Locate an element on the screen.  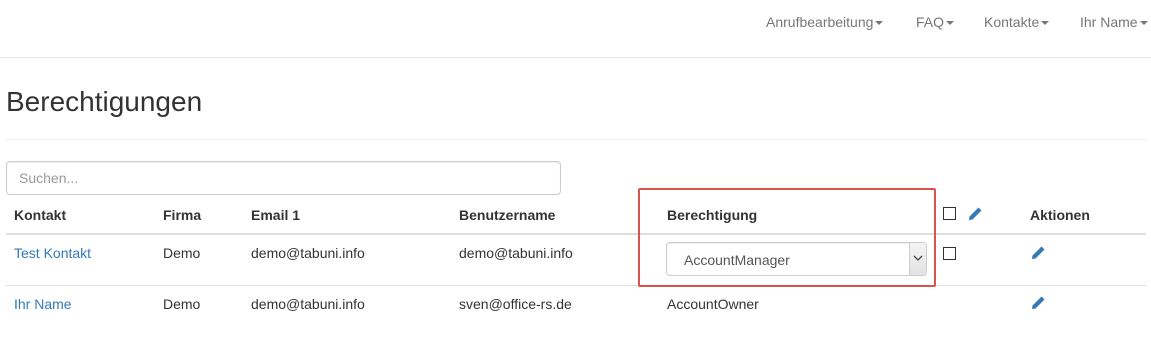
page-title: Berechtigungen is located at coordinates (104, 101).